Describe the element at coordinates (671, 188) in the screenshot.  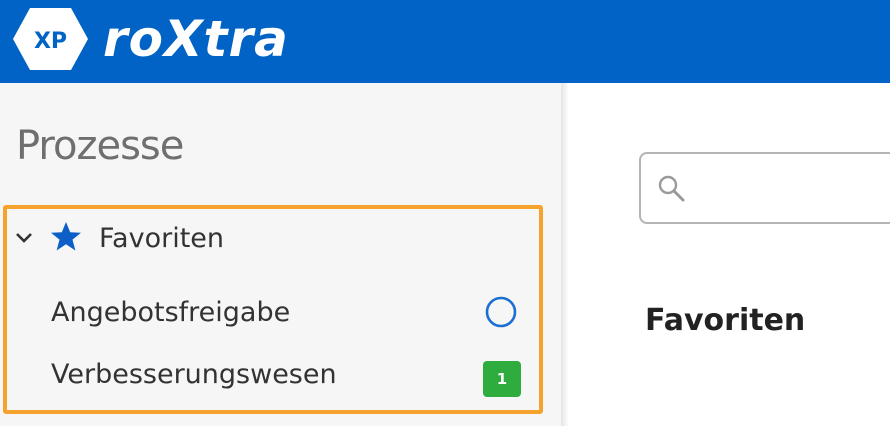
I see `search-icon` at that location.